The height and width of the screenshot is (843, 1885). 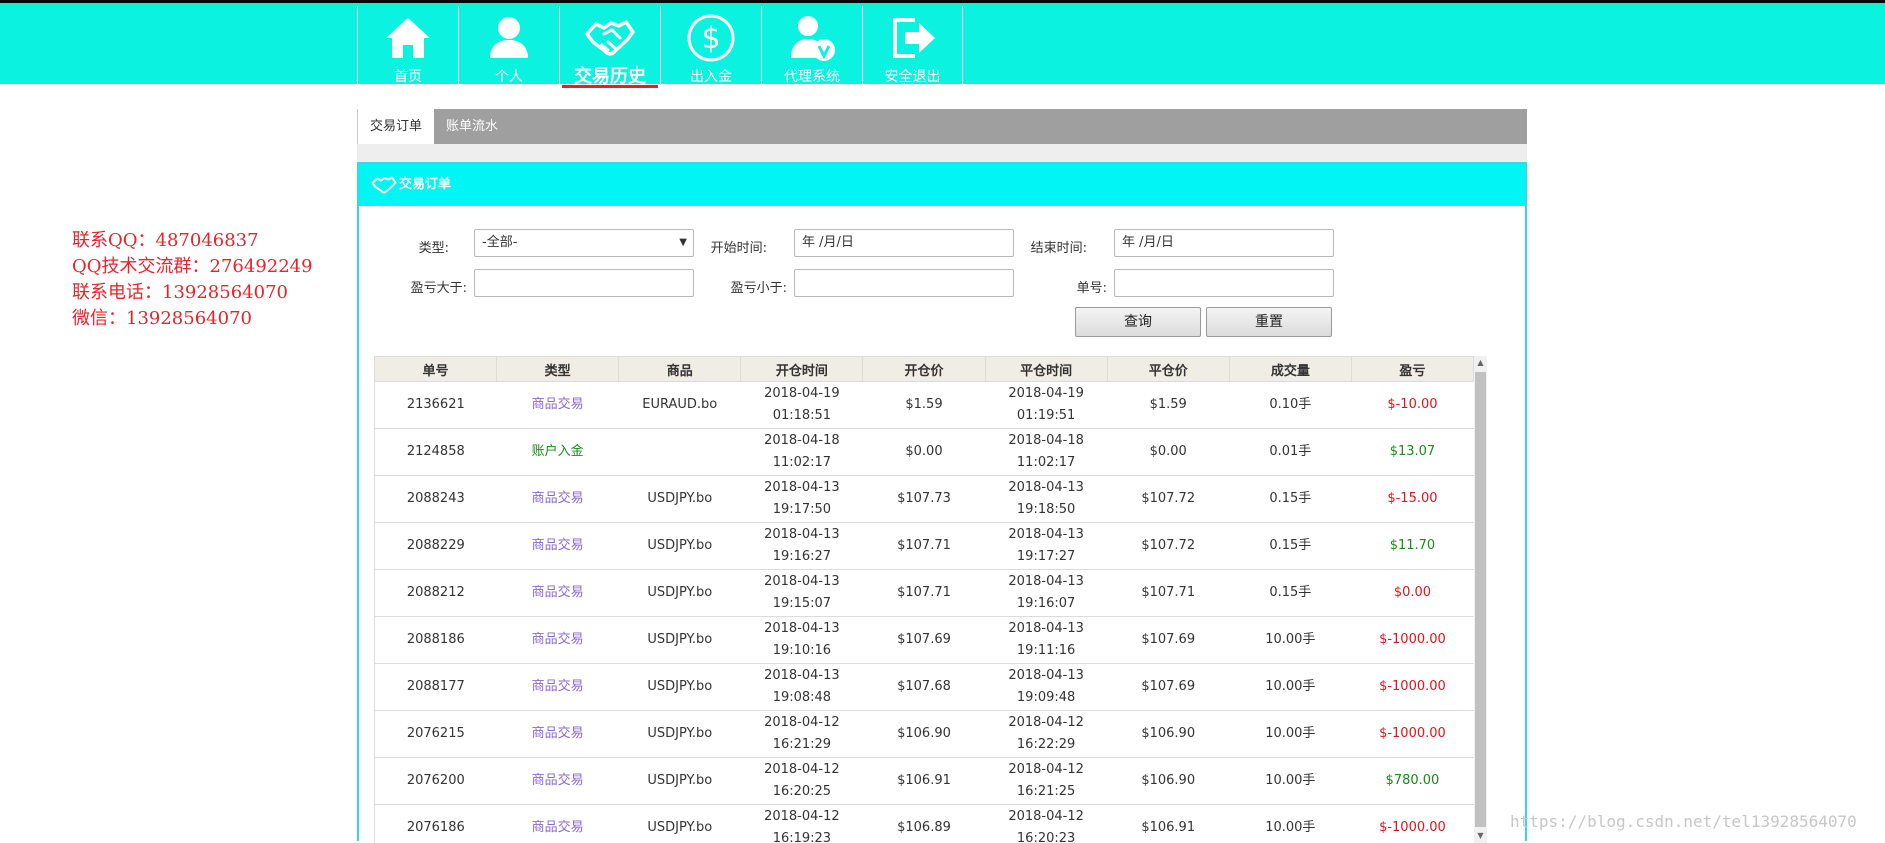 What do you see at coordinates (1046, 745) in the screenshot?
I see `time-text: 16:22:29` at bounding box center [1046, 745].